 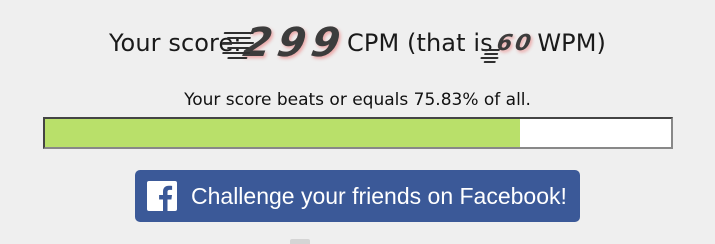 I want to click on cpm-value: 299, so click(x=285, y=43).